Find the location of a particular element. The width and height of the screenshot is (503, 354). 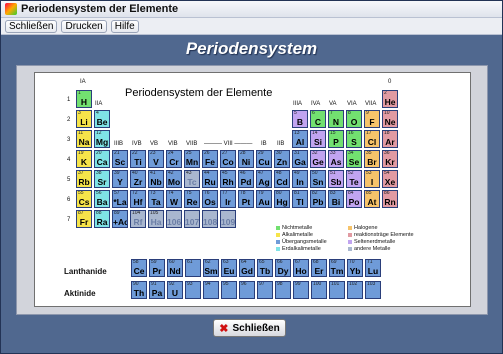

element-pb: 82 Pb is located at coordinates (318, 199).